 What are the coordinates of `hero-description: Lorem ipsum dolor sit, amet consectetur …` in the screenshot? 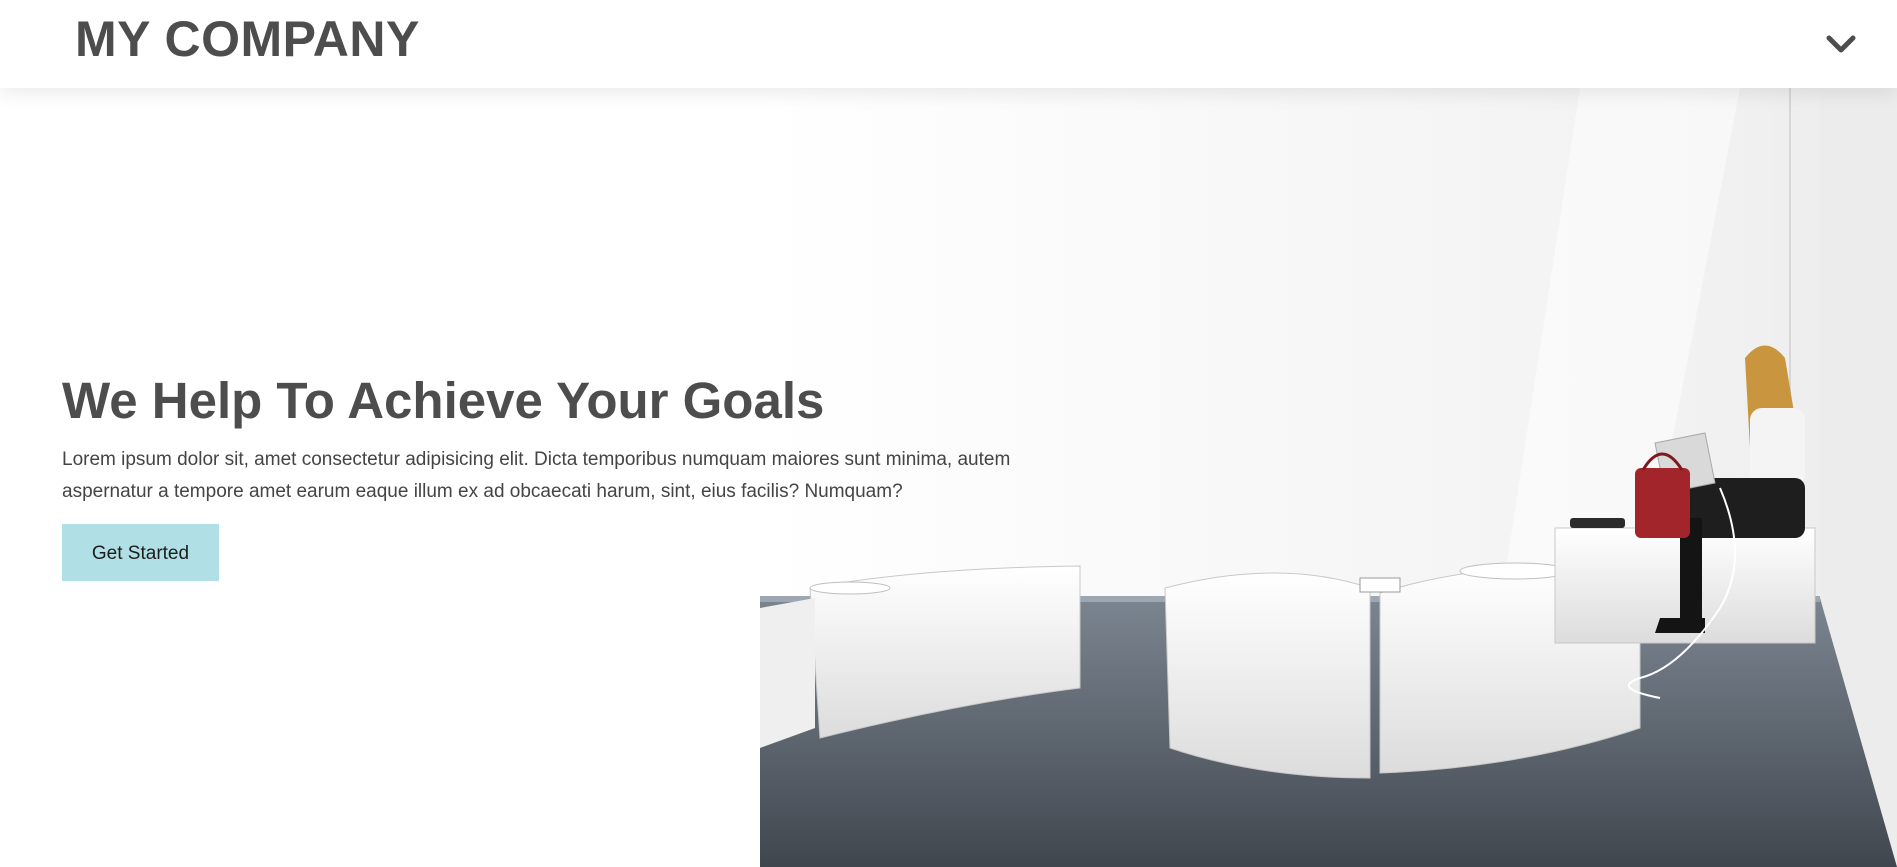 It's located at (536, 475).